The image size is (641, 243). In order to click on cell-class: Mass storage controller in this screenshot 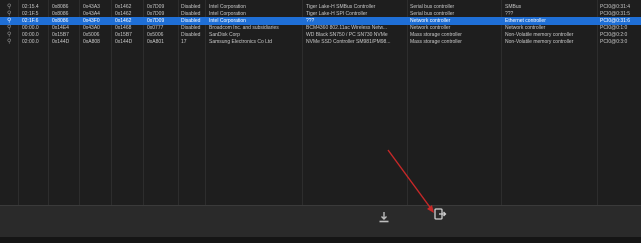, I will do `click(436, 42)`.